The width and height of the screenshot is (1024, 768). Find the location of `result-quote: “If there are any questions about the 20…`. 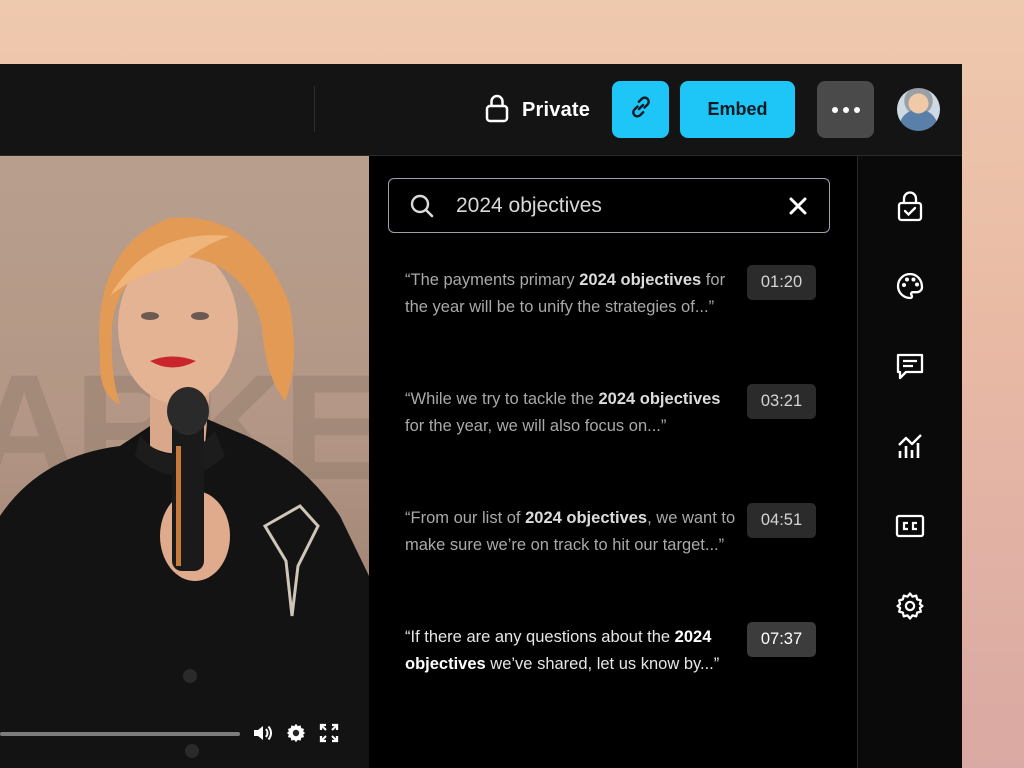

result-quote: “If there are any questions about the 20… is located at coordinates (571, 651).